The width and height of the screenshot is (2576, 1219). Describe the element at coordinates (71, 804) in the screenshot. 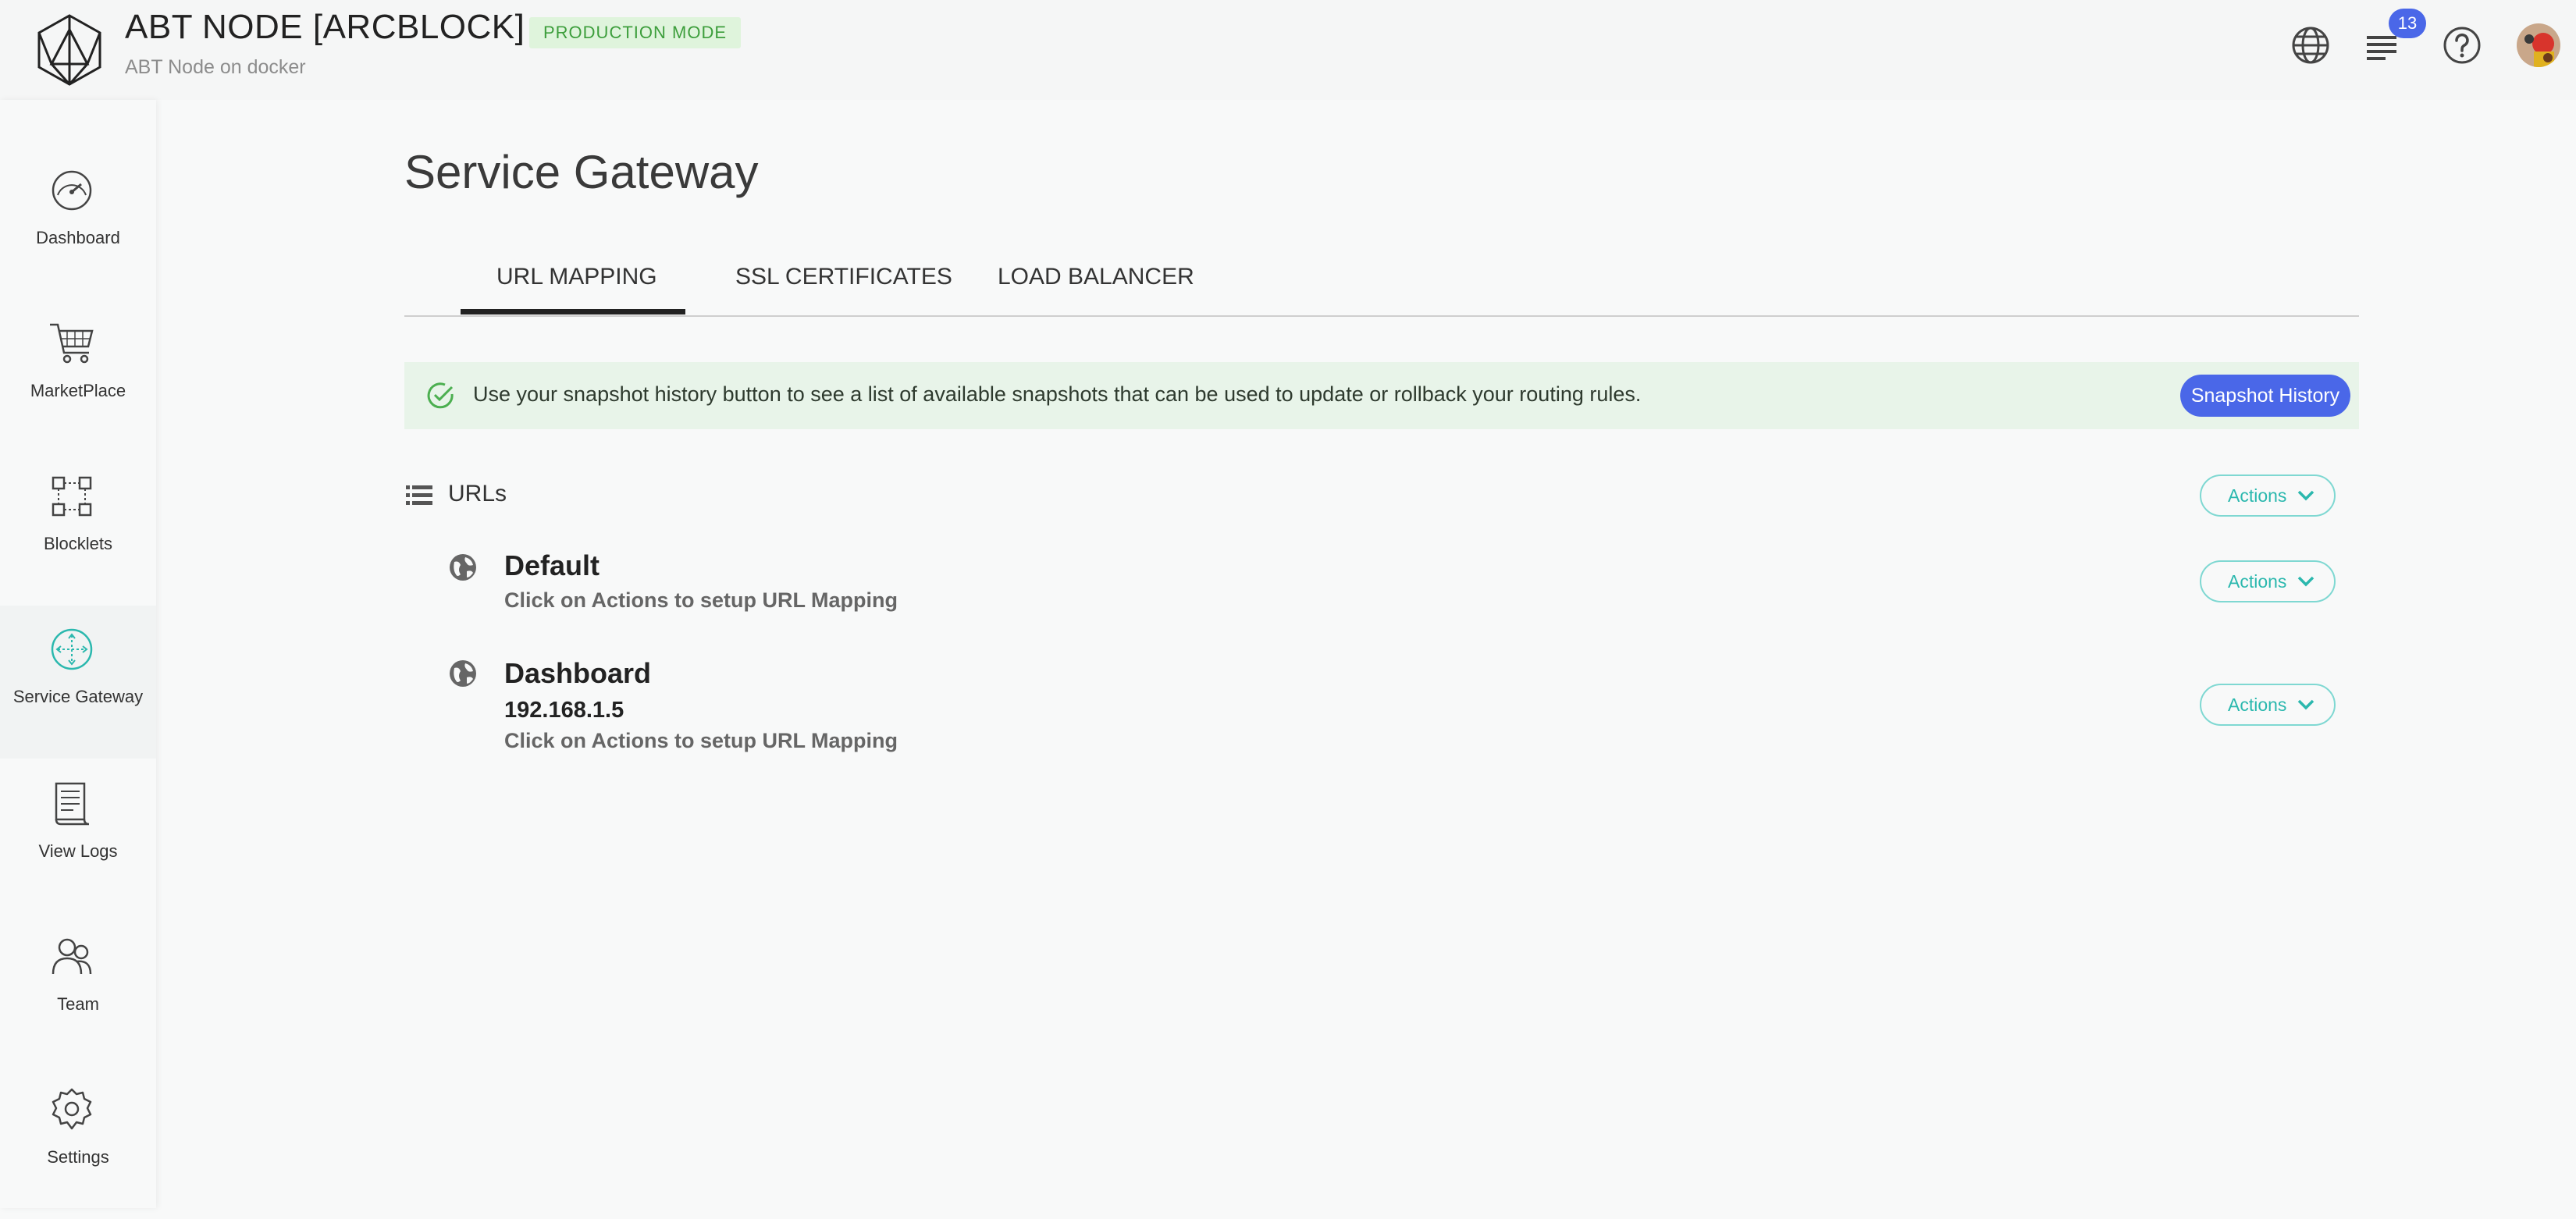

I see `logs-icon` at that location.